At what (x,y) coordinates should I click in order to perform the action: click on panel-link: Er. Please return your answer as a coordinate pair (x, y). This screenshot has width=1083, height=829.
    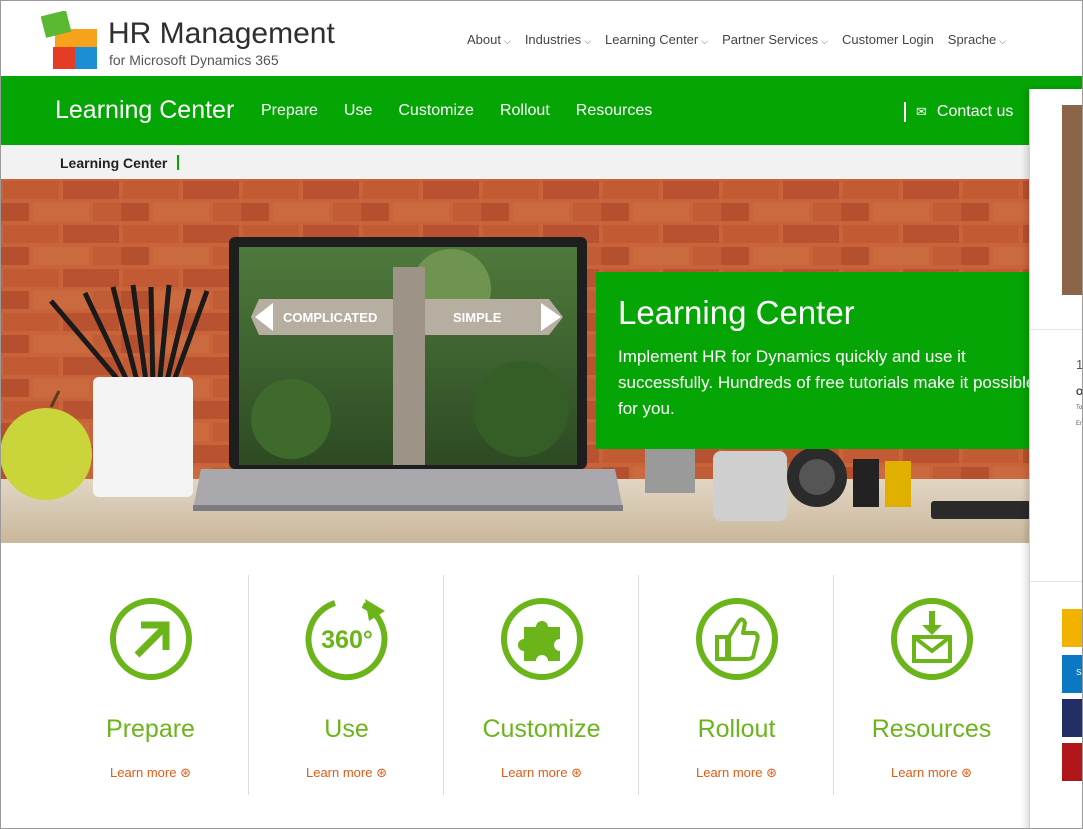
    Looking at the image, I should click on (1079, 424).